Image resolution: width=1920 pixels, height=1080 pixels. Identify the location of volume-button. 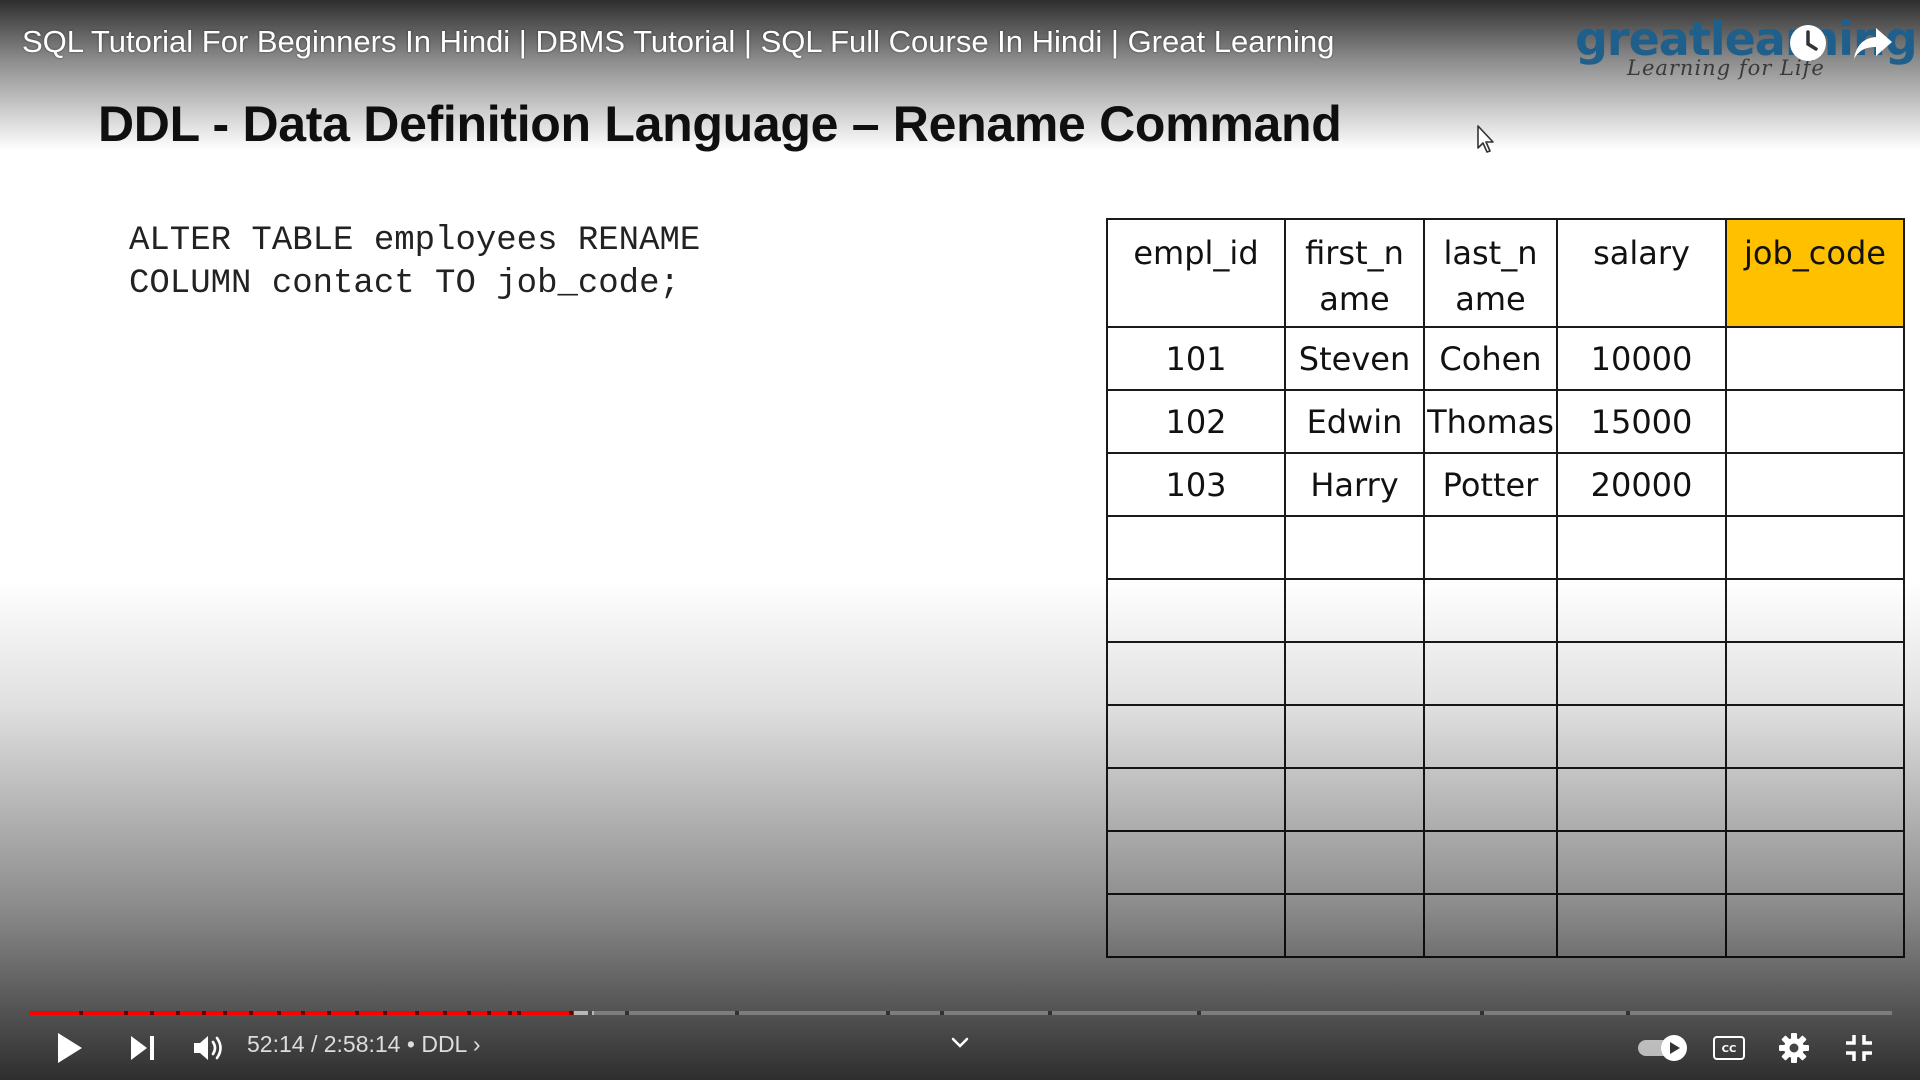
(209, 1048).